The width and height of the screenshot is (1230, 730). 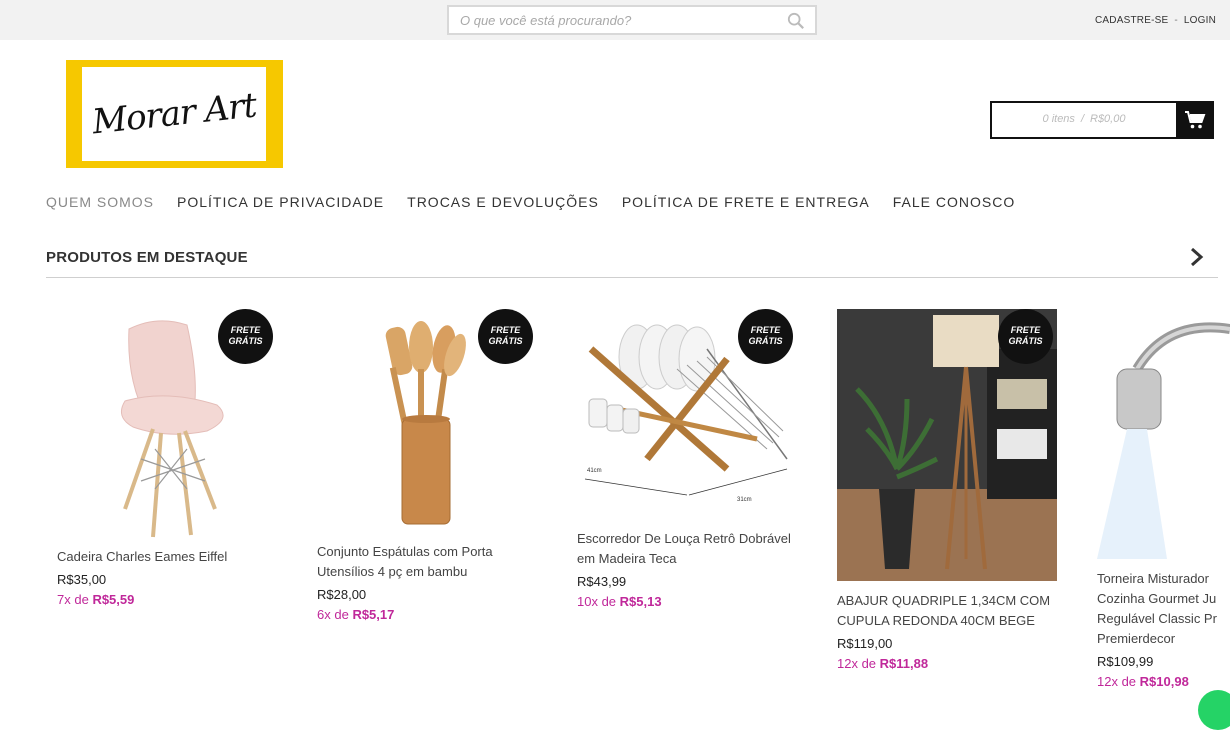 I want to click on faucet-image, so click(x=1163, y=434).